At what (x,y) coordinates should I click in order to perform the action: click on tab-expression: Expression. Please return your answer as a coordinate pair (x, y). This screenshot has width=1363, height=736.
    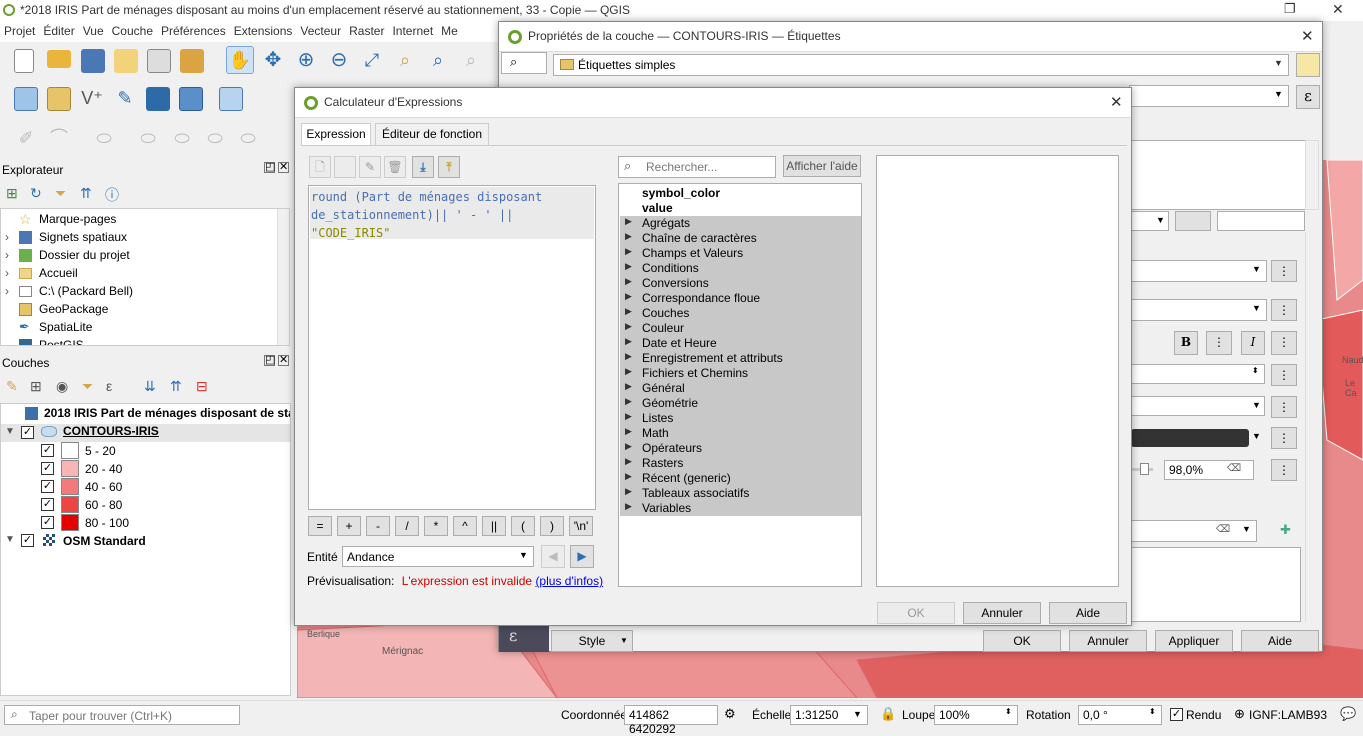
    Looking at the image, I should click on (336, 134).